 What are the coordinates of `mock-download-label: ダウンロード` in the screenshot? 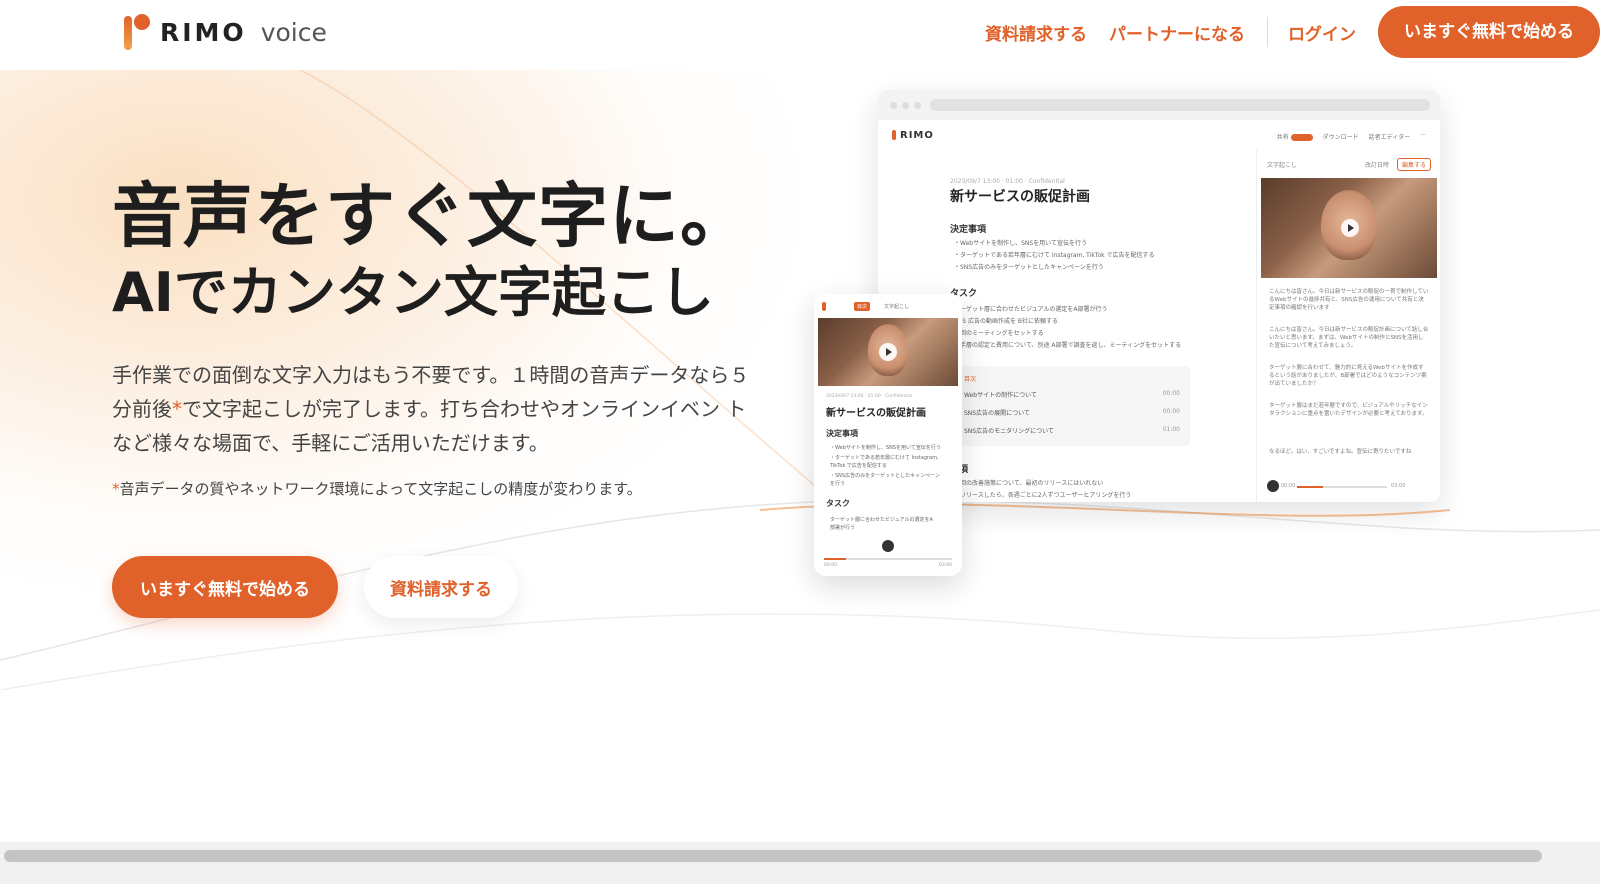 It's located at (1340, 137).